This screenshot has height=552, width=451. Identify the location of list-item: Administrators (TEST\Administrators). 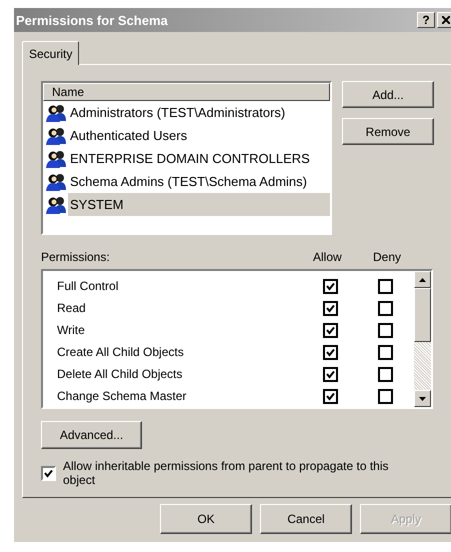
(186, 112).